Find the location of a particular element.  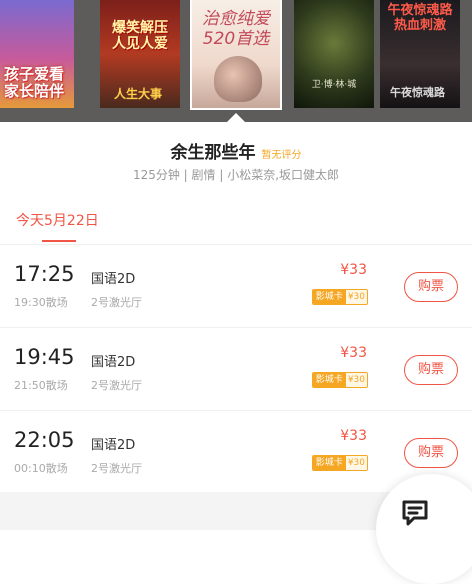

selected-poster-caret is located at coordinates (236, 117).